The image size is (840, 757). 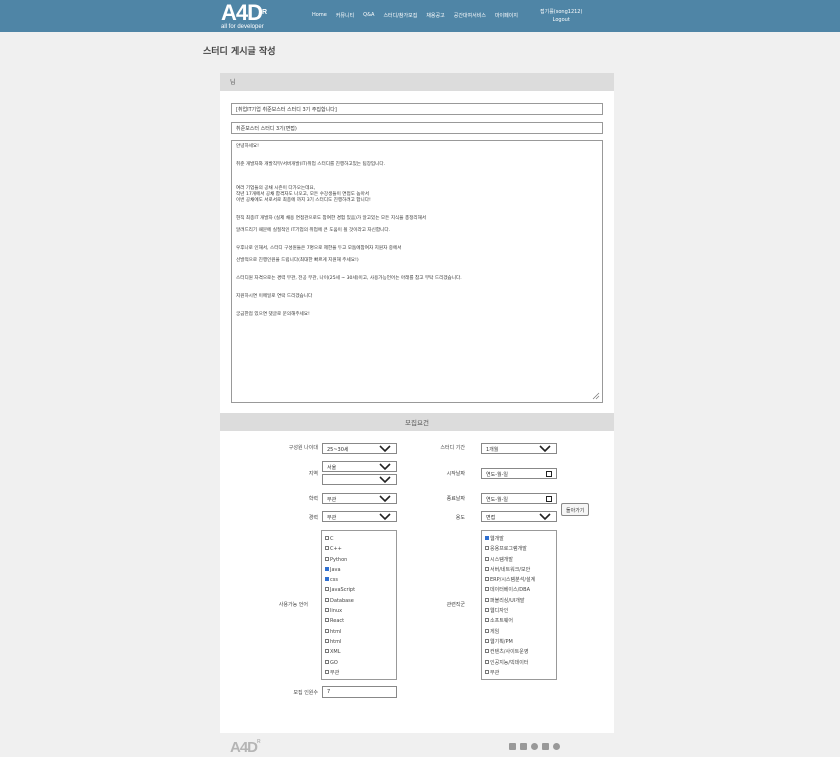 I want to click on start-date-input: 연도-월-일, so click(x=519, y=473).